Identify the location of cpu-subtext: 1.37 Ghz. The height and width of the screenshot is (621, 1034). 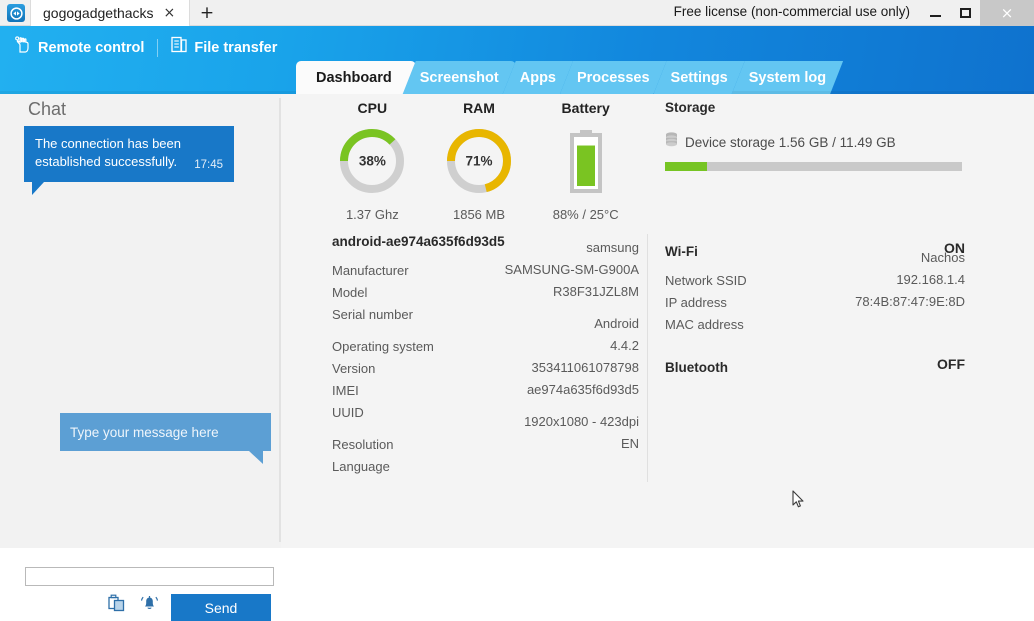
(372, 214).